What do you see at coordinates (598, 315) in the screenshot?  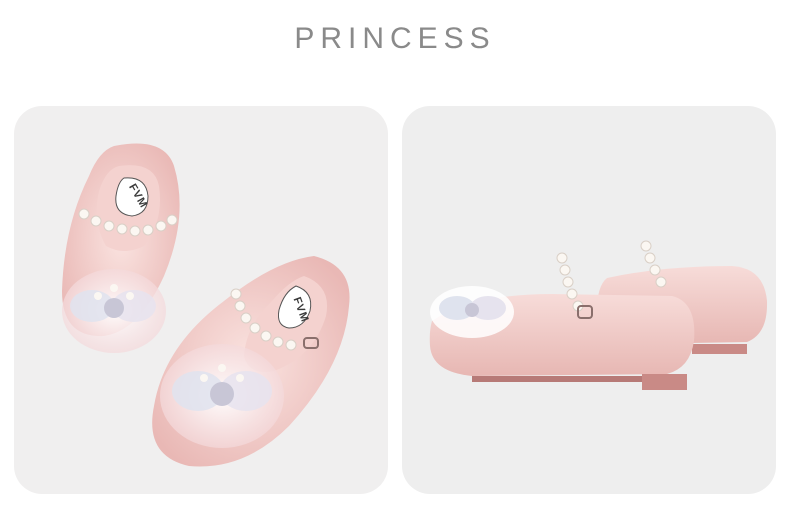 I see `shoe-pair-side-illustration` at bounding box center [598, 315].